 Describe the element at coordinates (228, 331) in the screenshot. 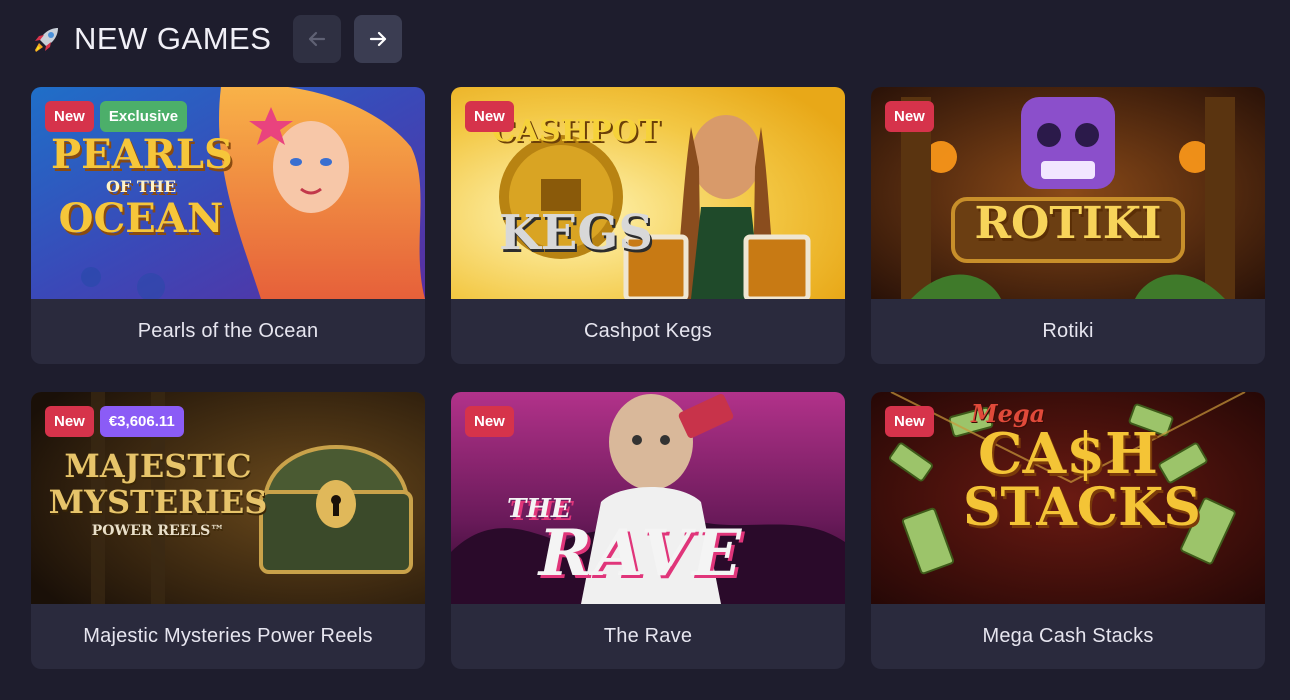

I see `game-title: Pearls of the Ocean` at that location.